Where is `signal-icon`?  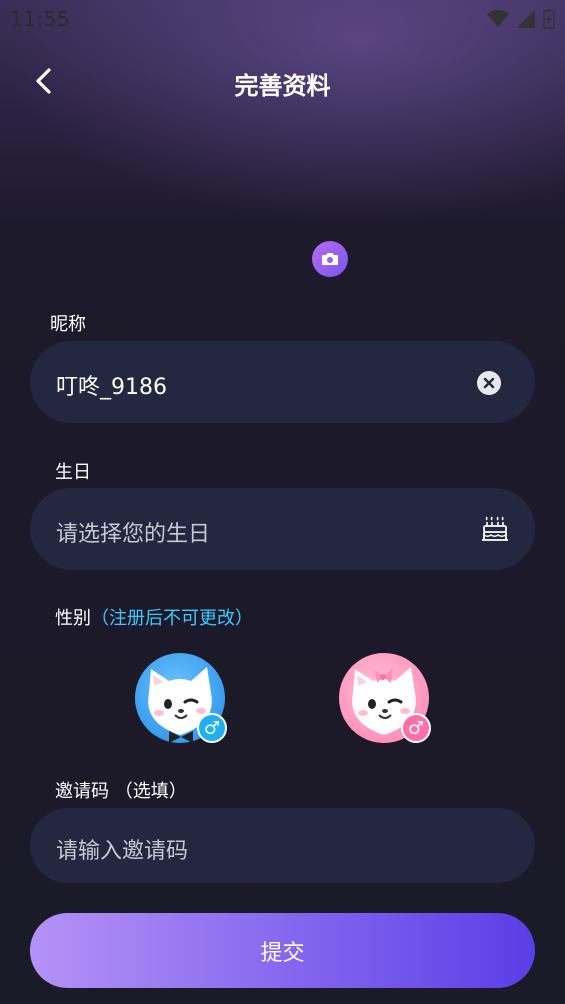 signal-icon is located at coordinates (526, 19).